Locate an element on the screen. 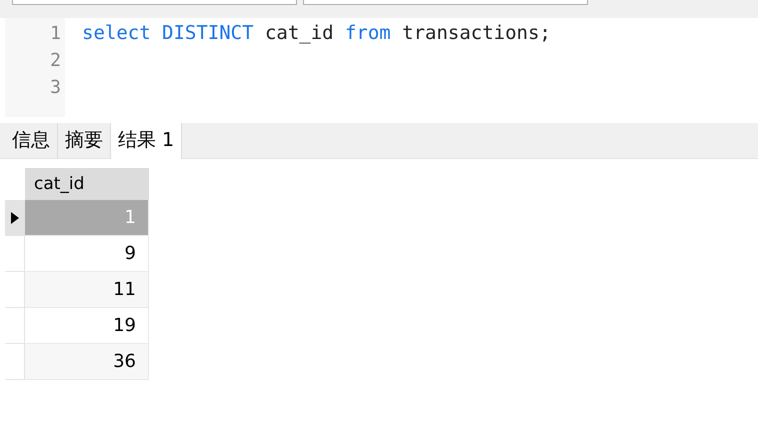  column-header: cat_id is located at coordinates (87, 184).